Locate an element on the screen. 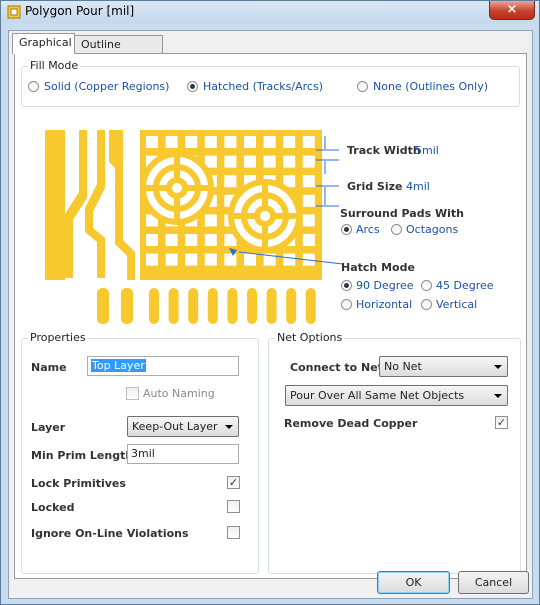 The height and width of the screenshot is (605, 540). fill-mode-none-label: None (Outlines Only) is located at coordinates (430, 86).